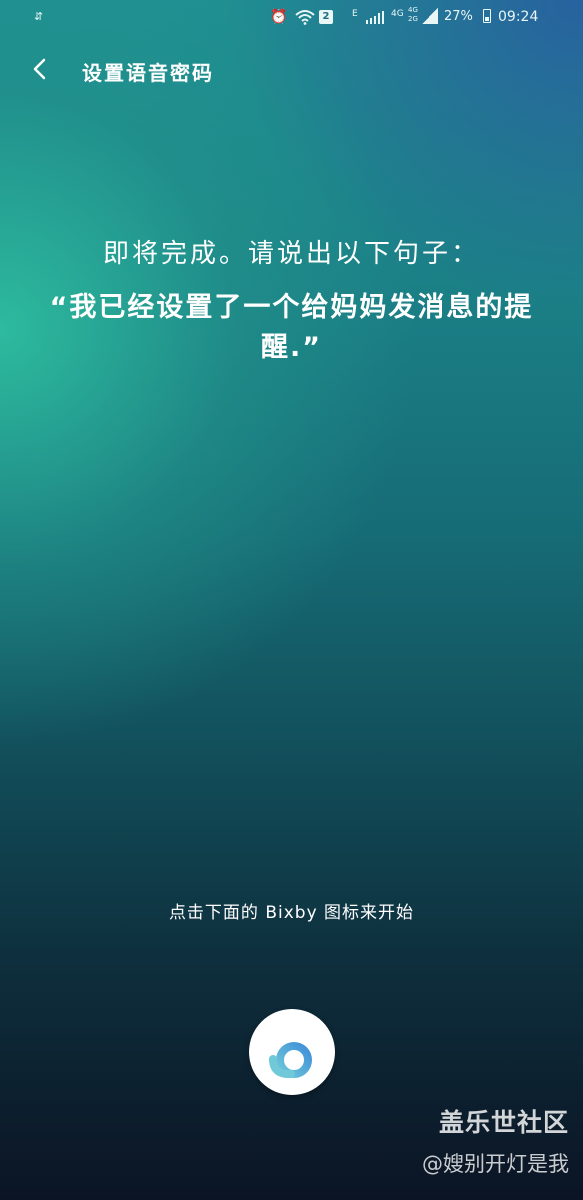 Image resolution: width=583 pixels, height=1200 pixels. What do you see at coordinates (518, 17) in the screenshot?
I see `clock: 09:24` at bounding box center [518, 17].